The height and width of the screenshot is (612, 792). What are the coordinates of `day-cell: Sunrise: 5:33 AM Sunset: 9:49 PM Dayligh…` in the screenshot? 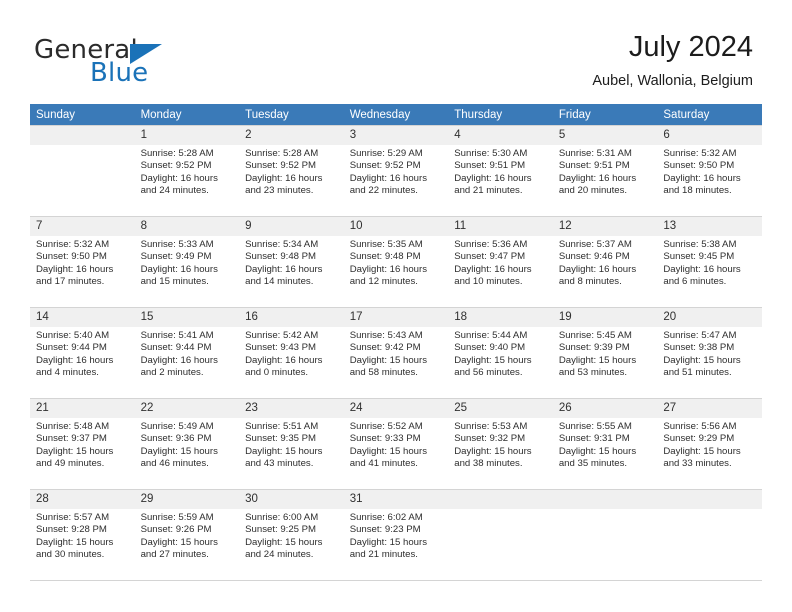 It's located at (187, 271).